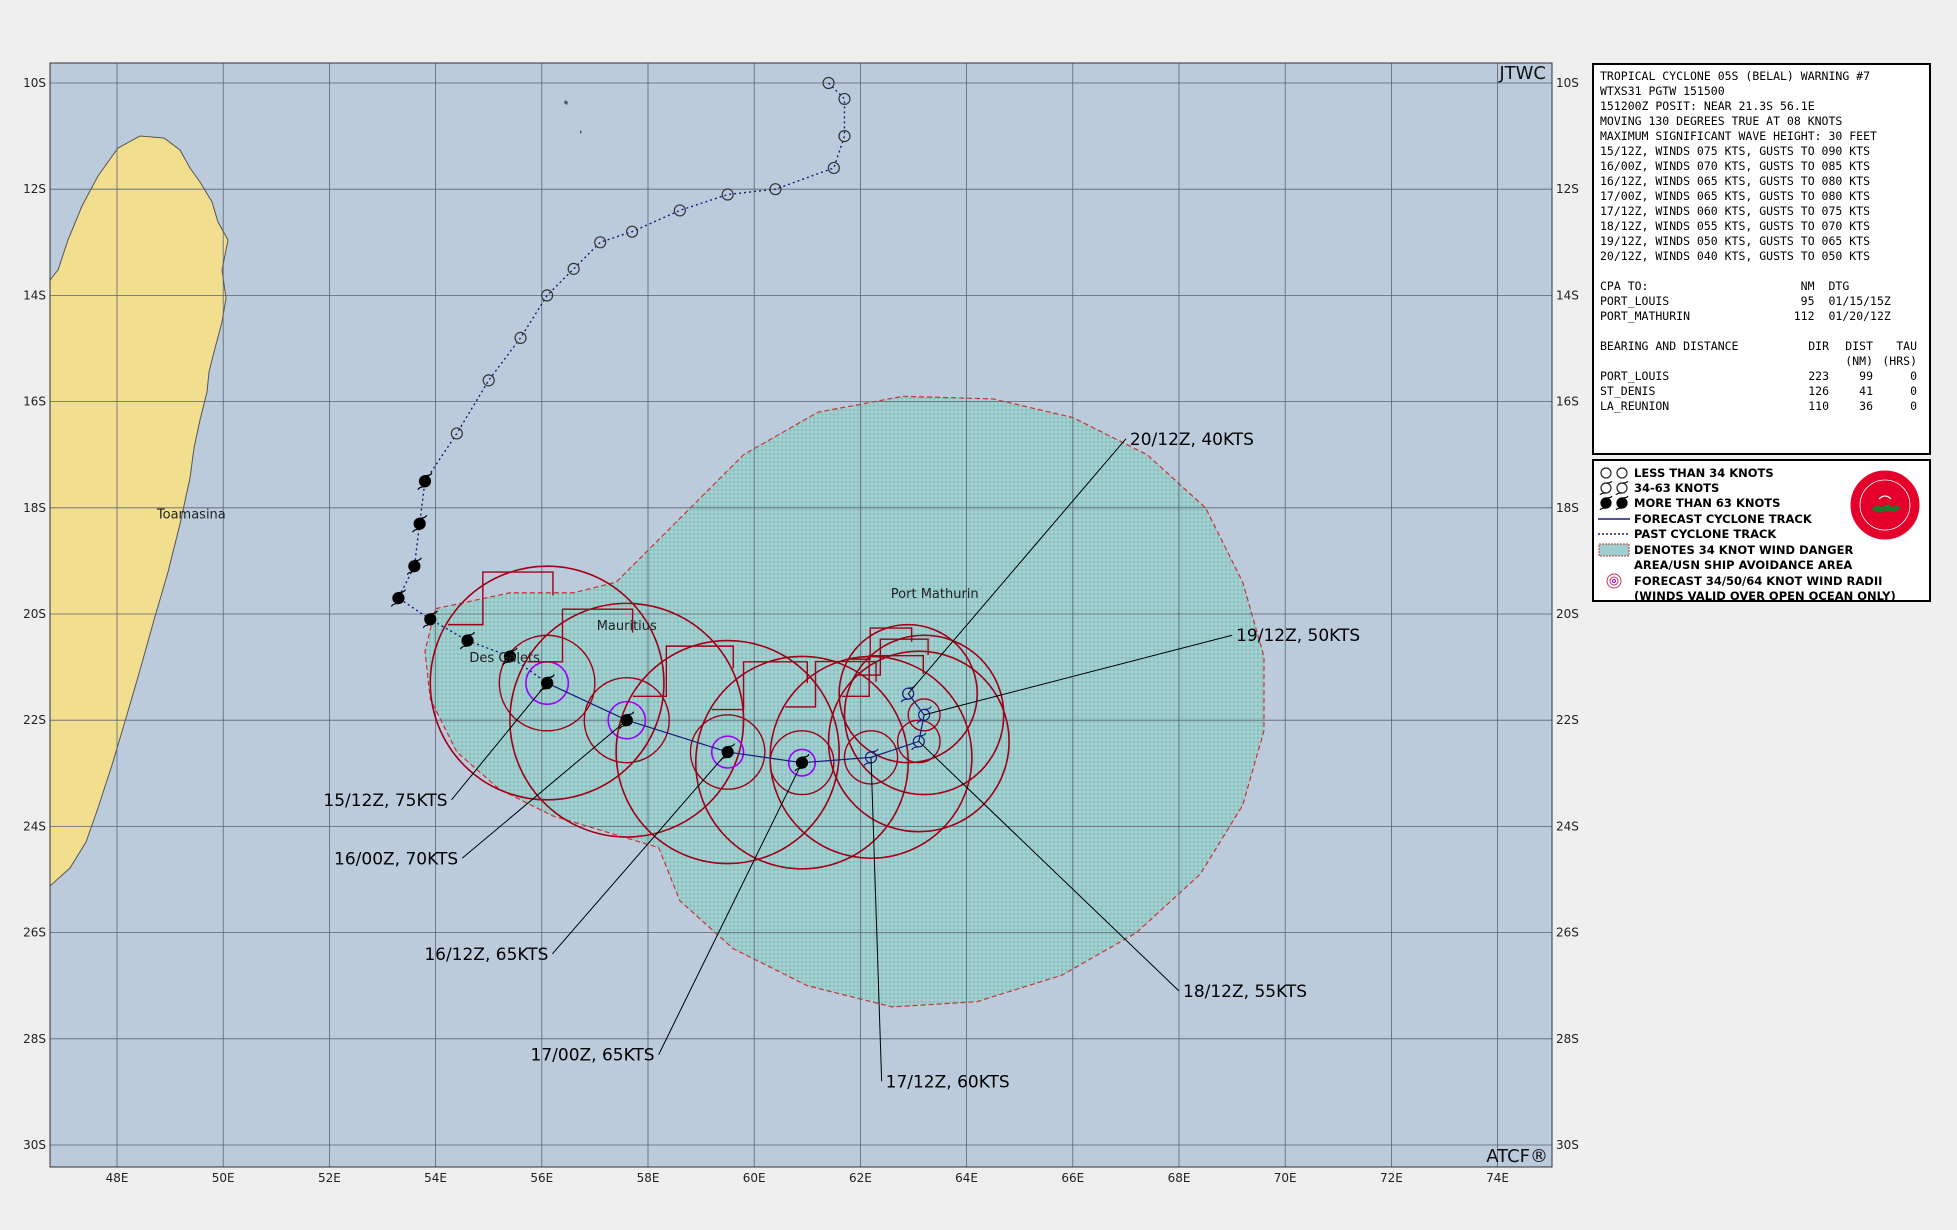  I want to click on forecast-line-icon, so click(1614, 519).